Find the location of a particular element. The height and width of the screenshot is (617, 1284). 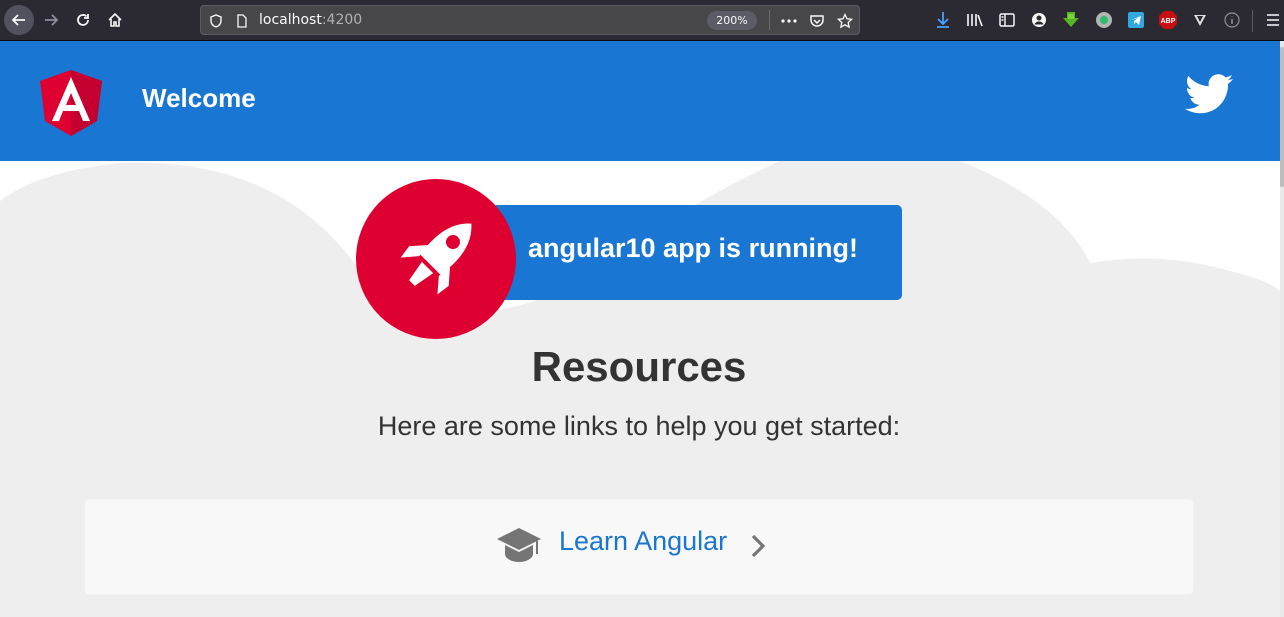

status-banner-text: angular10 app is running! is located at coordinates (693, 248).